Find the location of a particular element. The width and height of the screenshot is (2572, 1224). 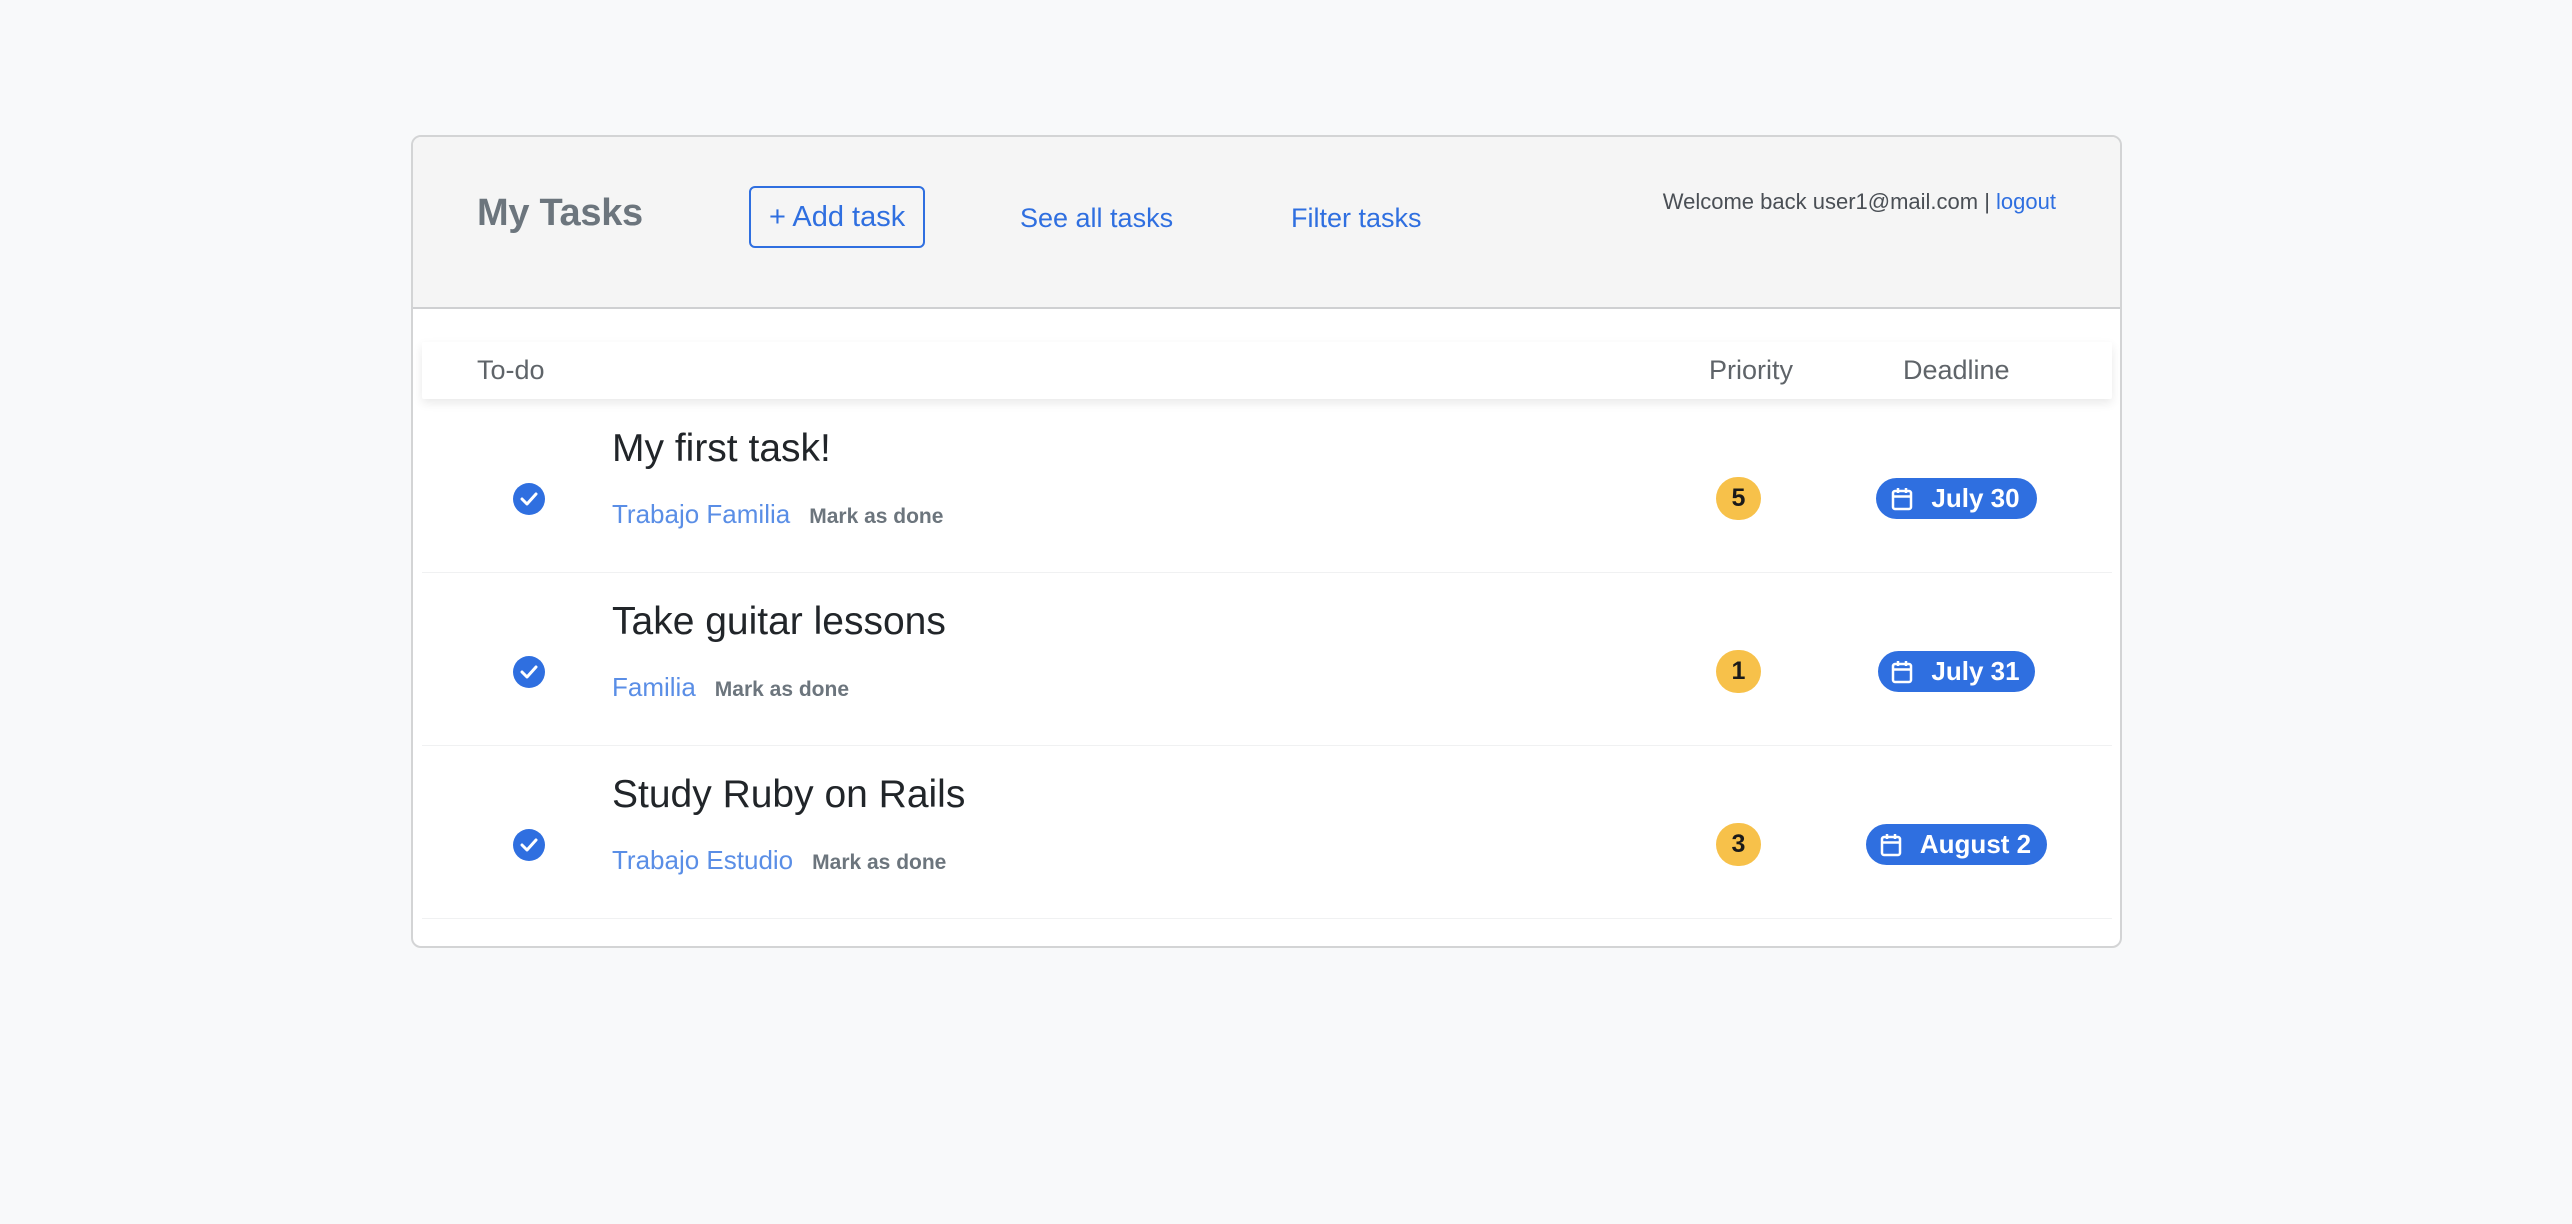

priority-badge: 5 is located at coordinates (1738, 498).